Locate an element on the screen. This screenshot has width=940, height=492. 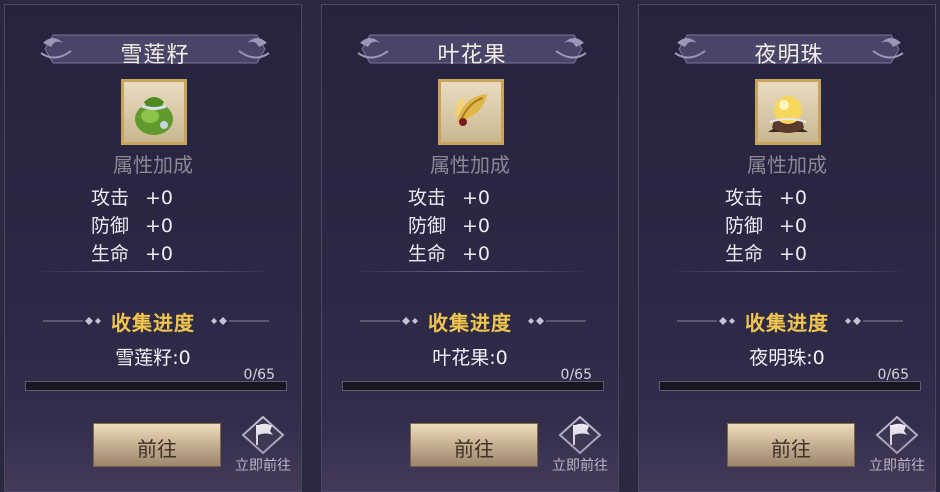
card-title: 雪莲籽 is located at coordinates (155, 55).